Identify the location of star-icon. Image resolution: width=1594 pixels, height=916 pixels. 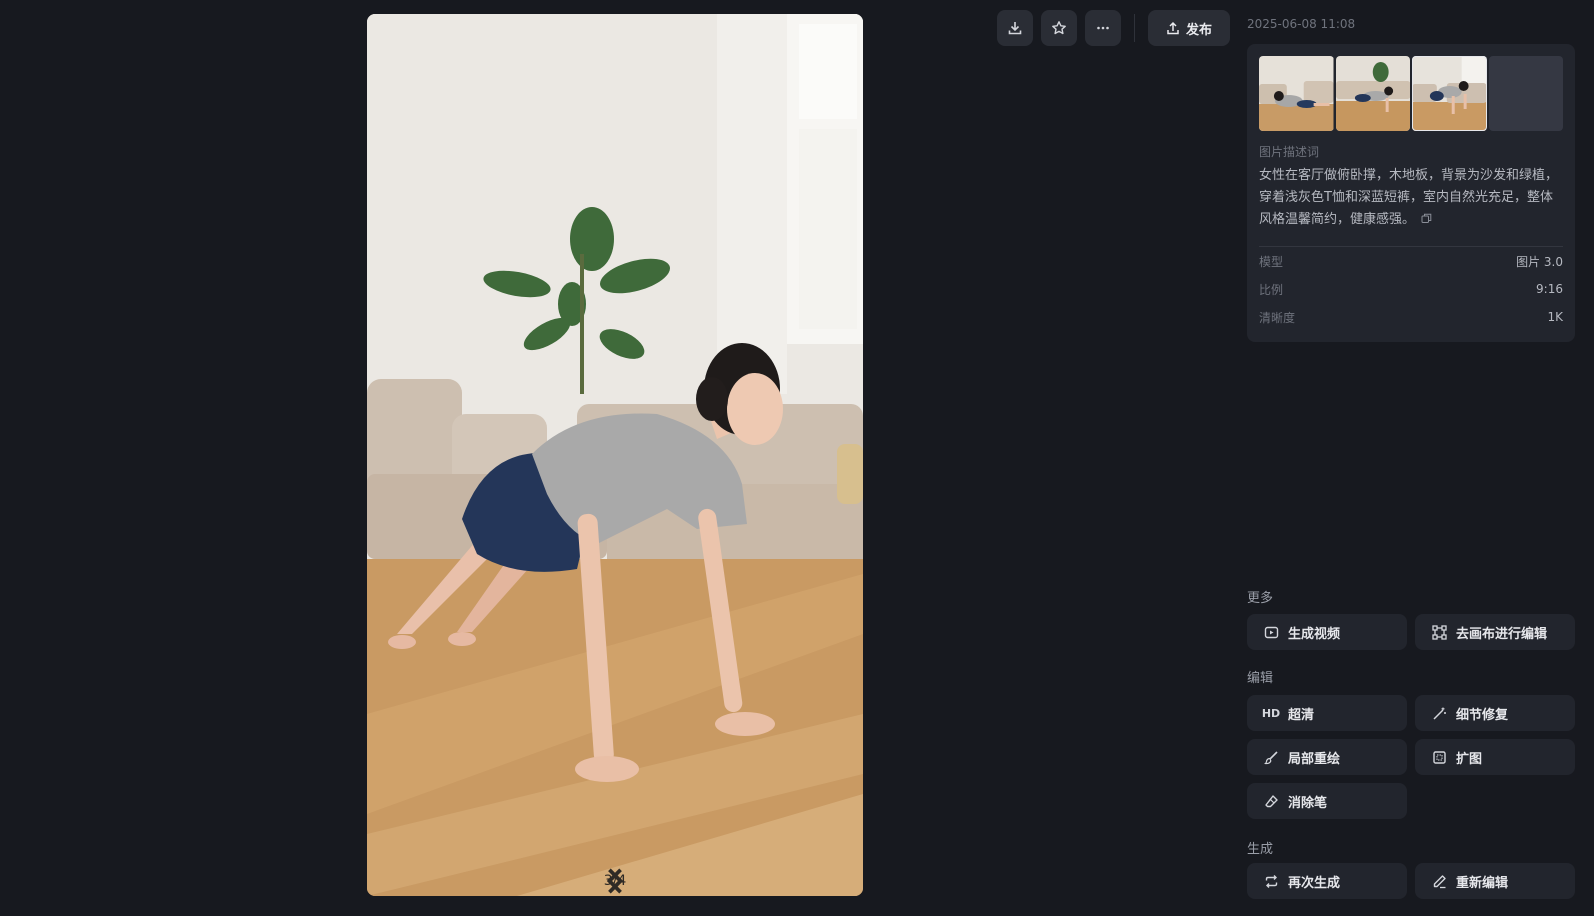
(1059, 28).